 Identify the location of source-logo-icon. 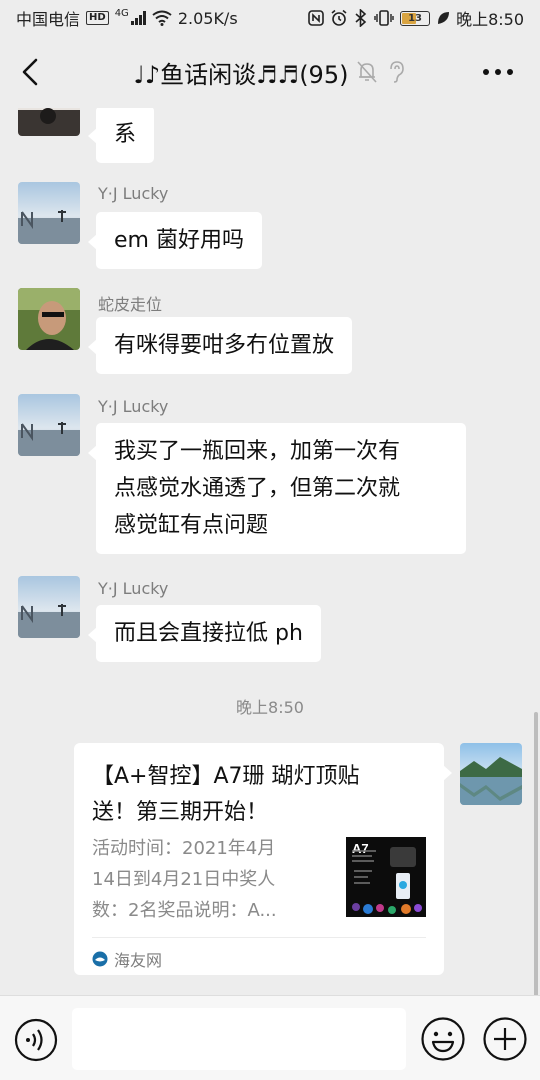
(100, 959).